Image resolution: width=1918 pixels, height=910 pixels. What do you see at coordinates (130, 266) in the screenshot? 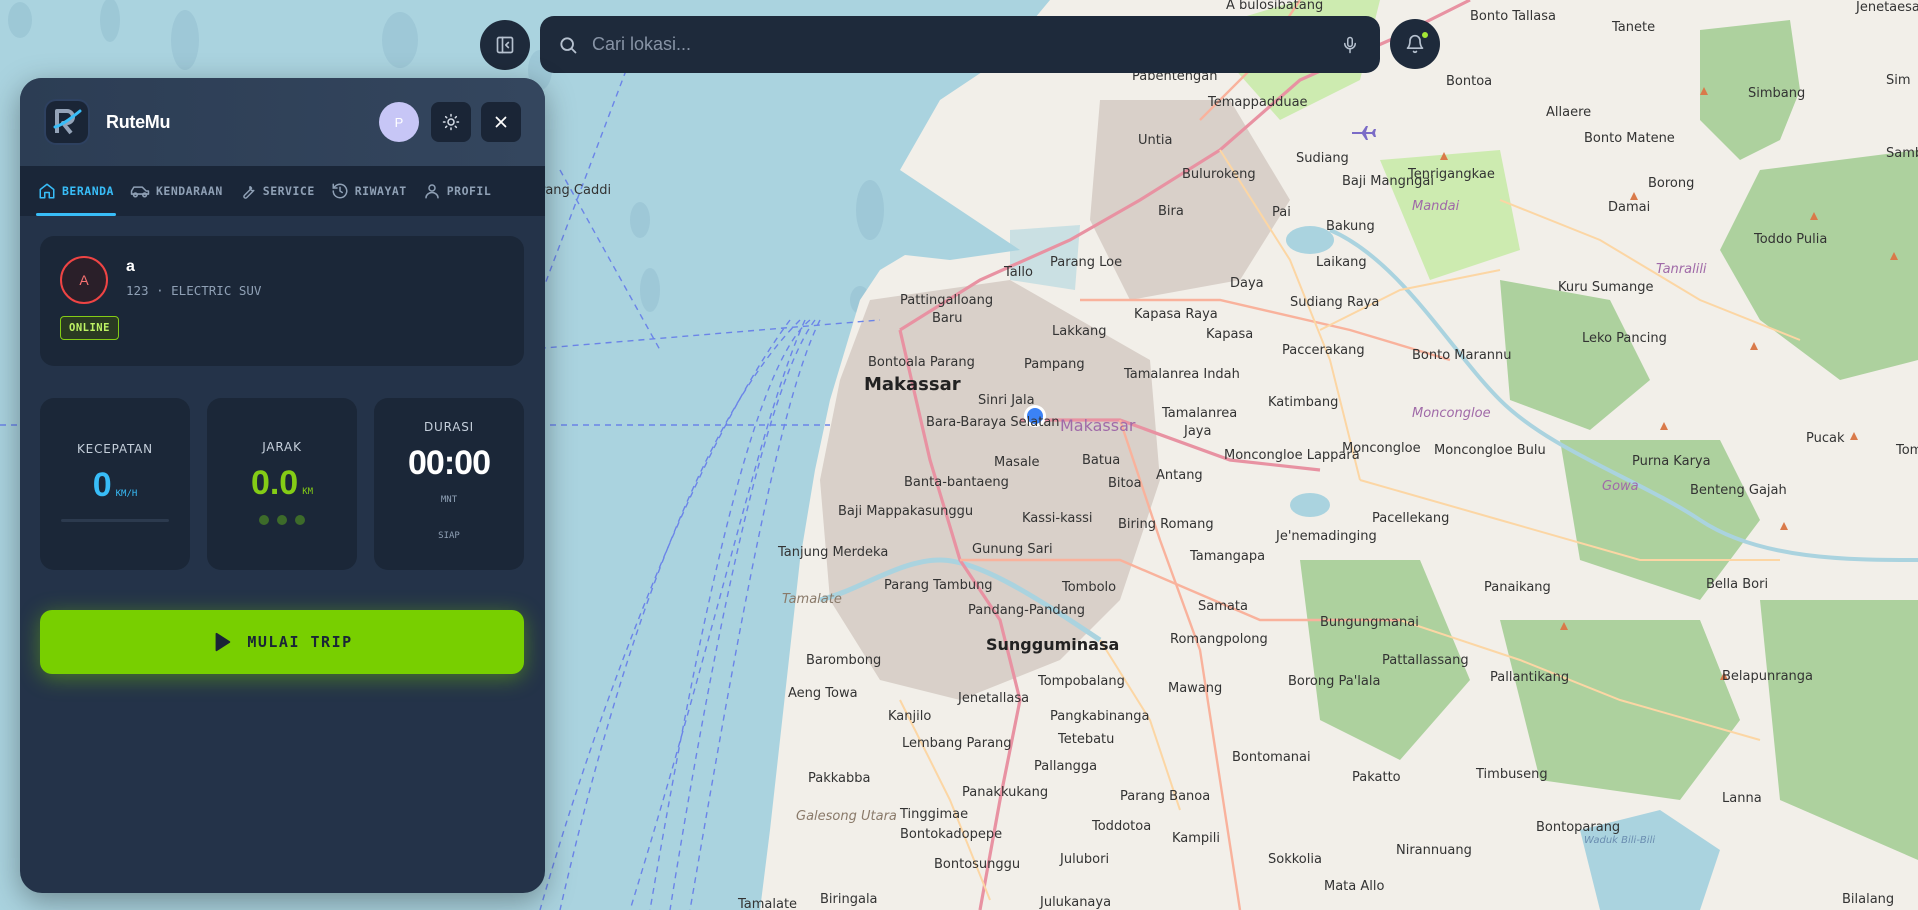
I see `vehicle-name: a` at bounding box center [130, 266].